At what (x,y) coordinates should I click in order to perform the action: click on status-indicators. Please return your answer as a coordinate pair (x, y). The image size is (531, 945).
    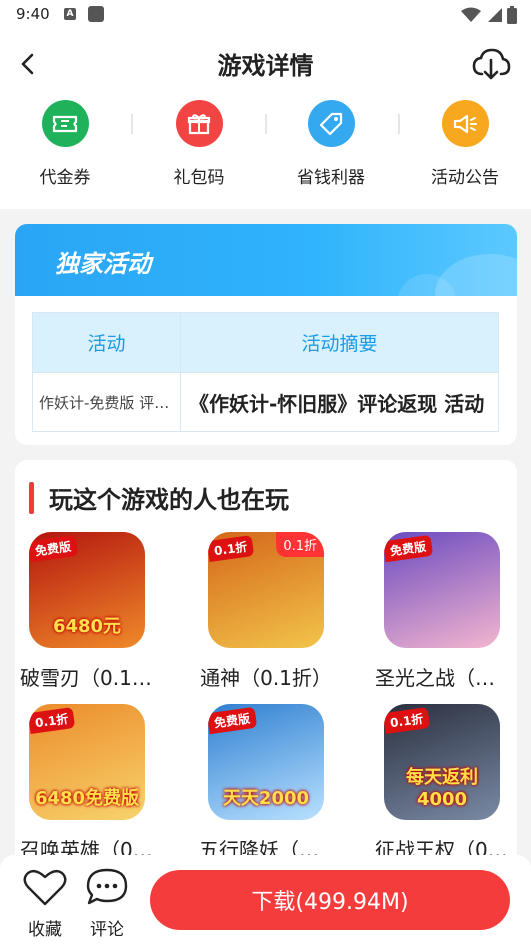
    Looking at the image, I should click on (489, 15).